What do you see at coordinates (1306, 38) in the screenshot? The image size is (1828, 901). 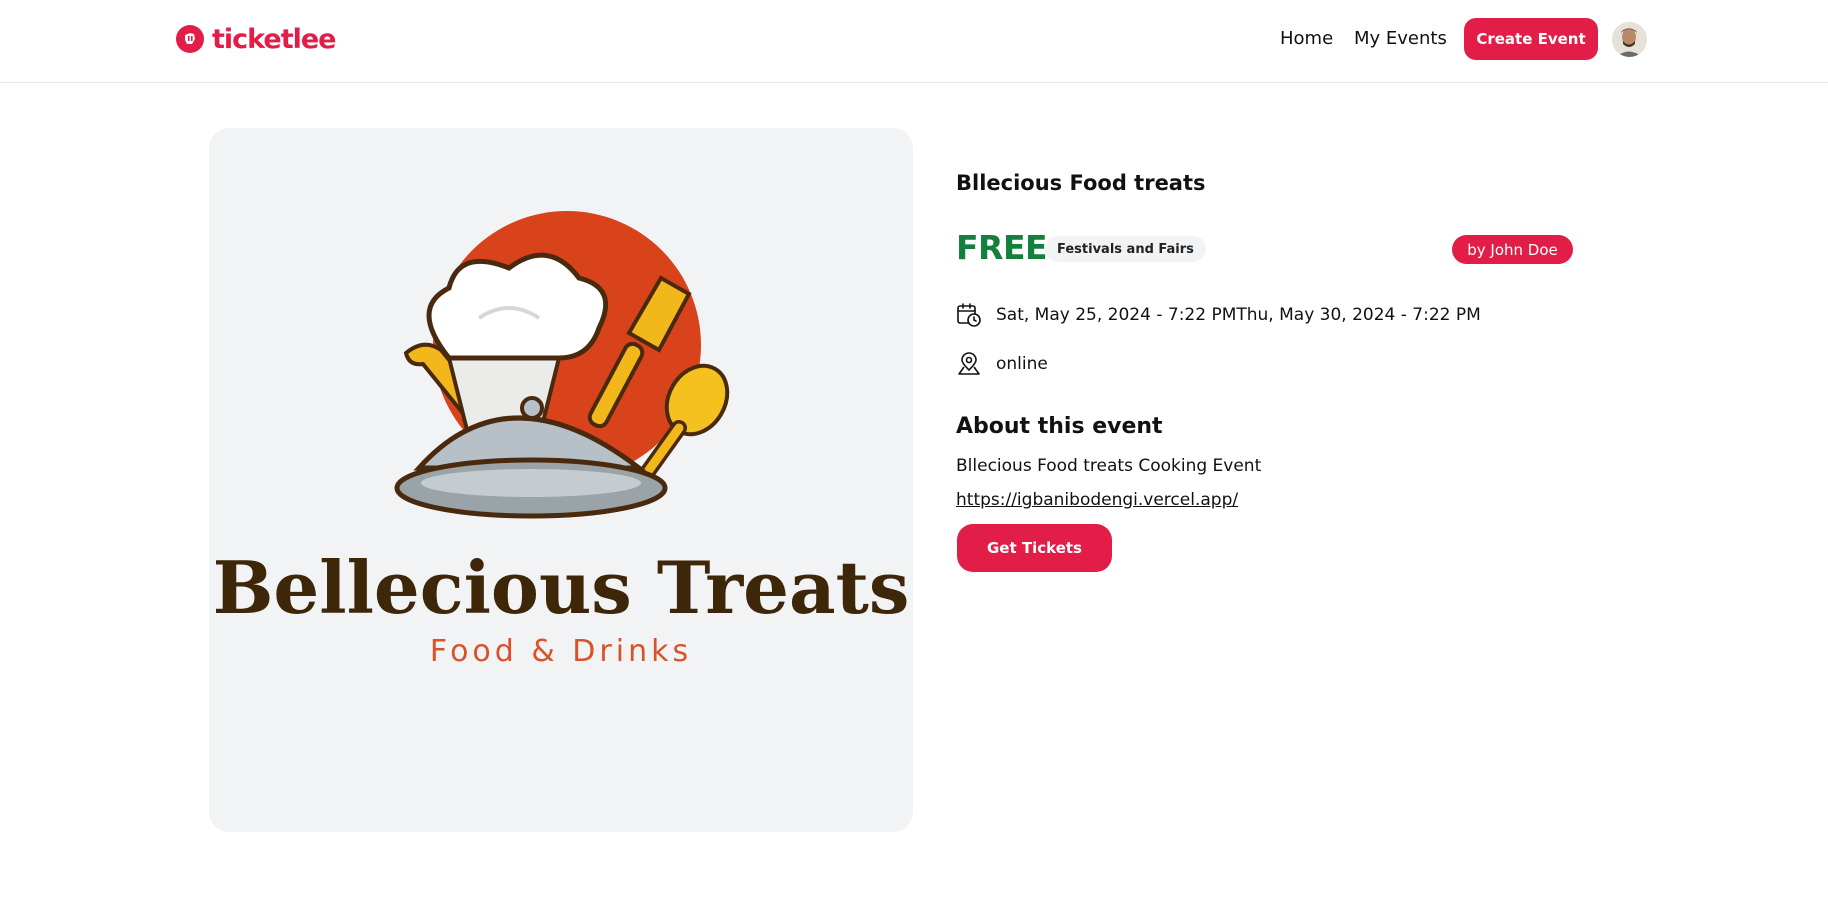 I see `nav-home-link: Home` at bounding box center [1306, 38].